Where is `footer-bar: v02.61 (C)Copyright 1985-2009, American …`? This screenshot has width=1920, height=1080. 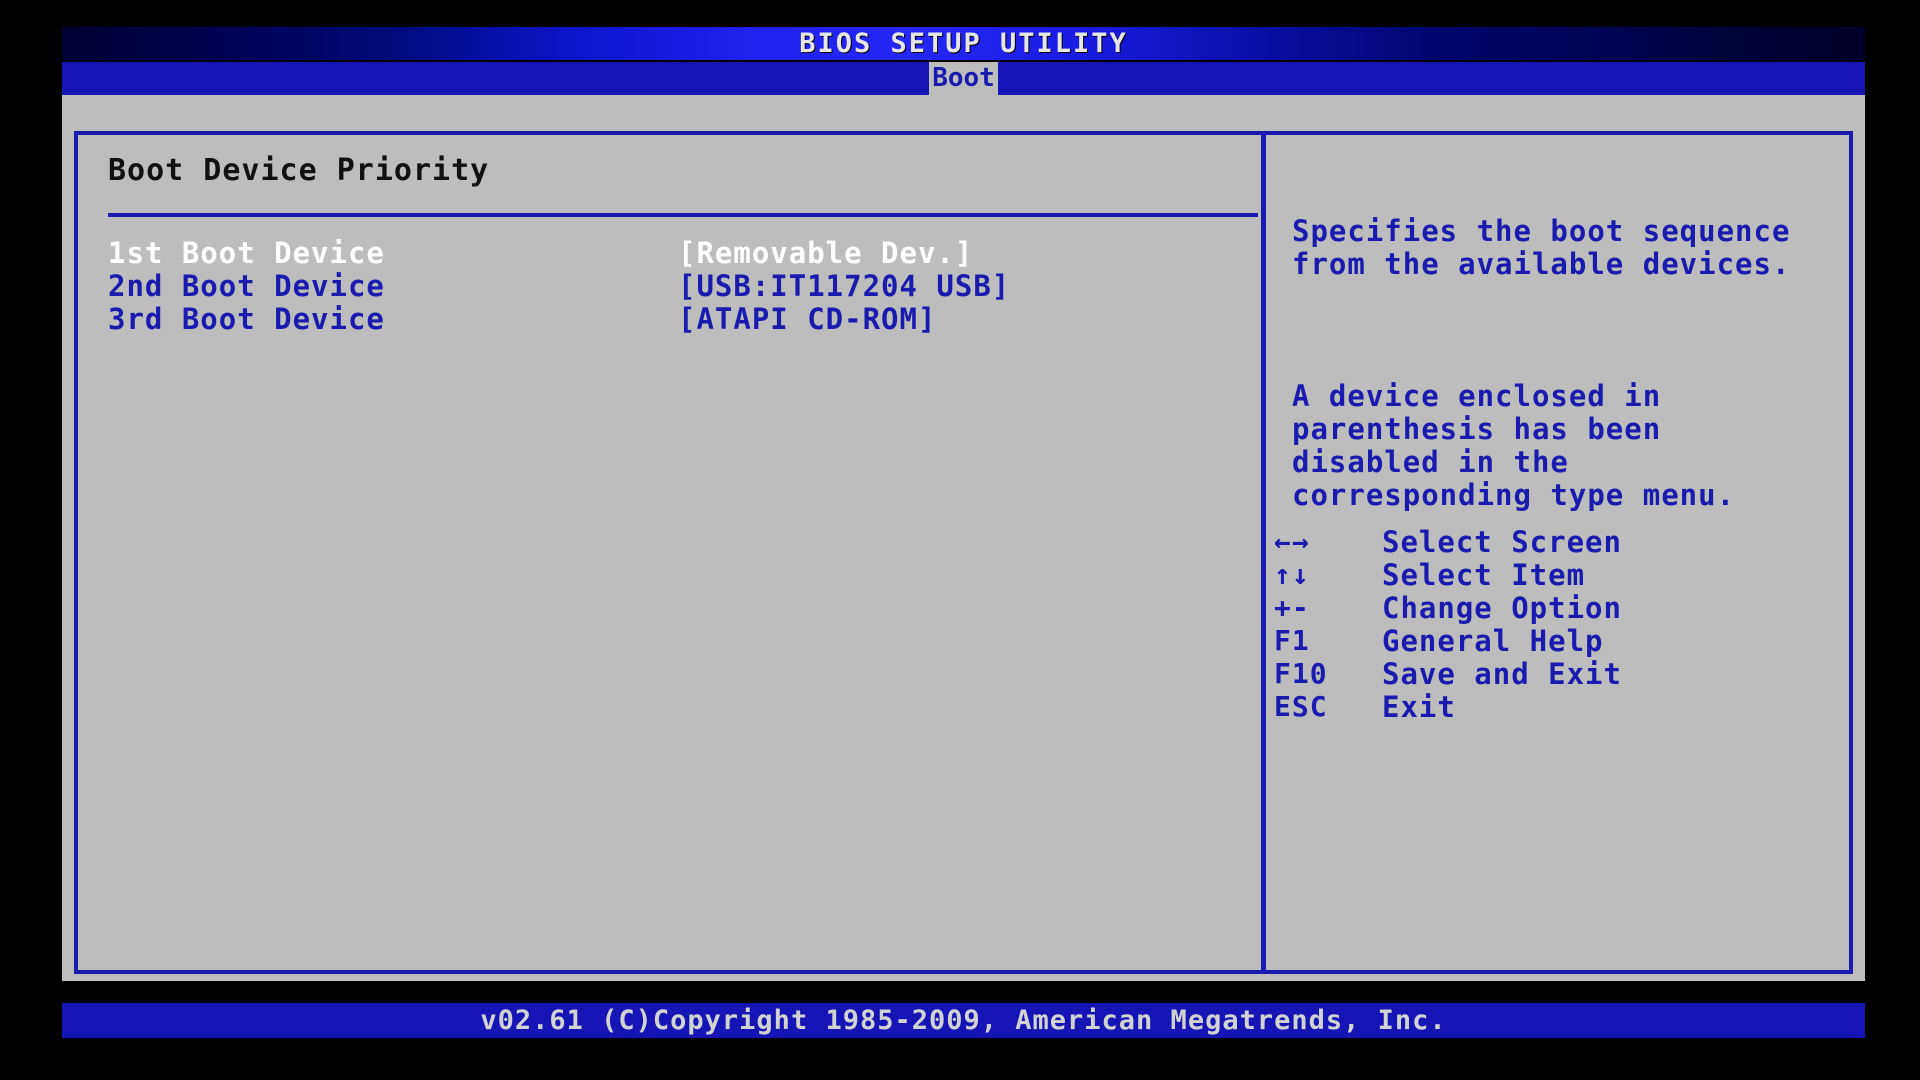 footer-bar: v02.61 (C)Copyright 1985-2009, American … is located at coordinates (963, 1020).